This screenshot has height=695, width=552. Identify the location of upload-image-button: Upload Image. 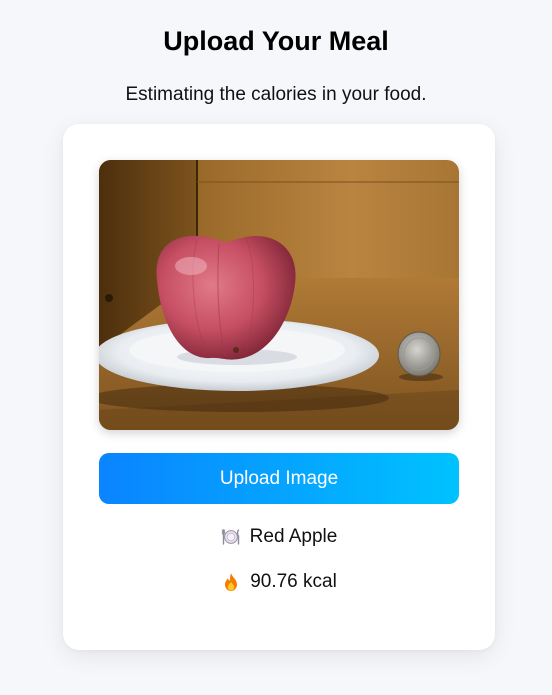
(279, 478).